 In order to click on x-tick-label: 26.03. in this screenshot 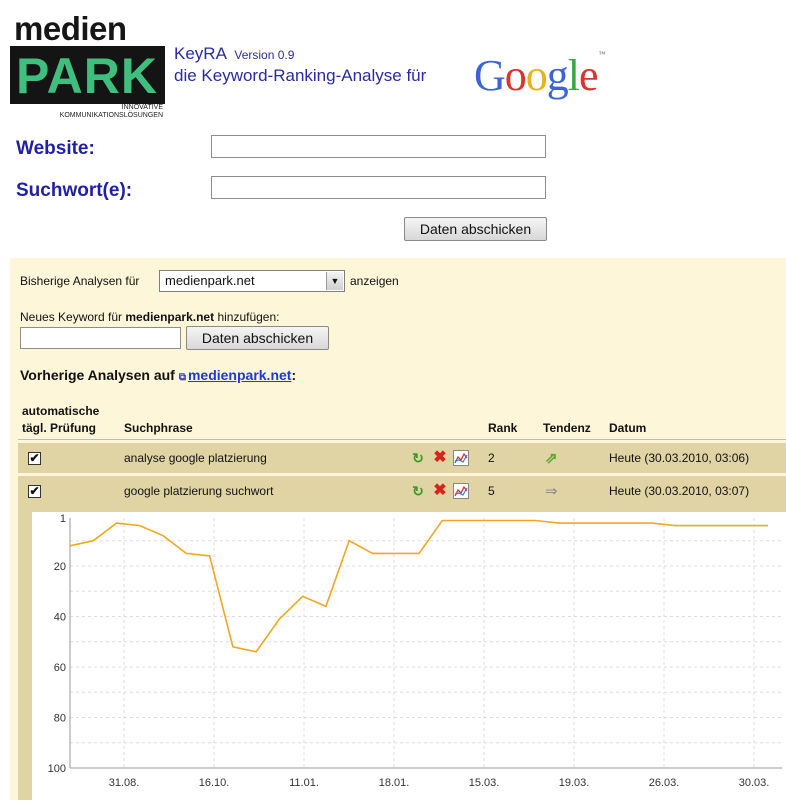, I will do `click(664, 783)`.